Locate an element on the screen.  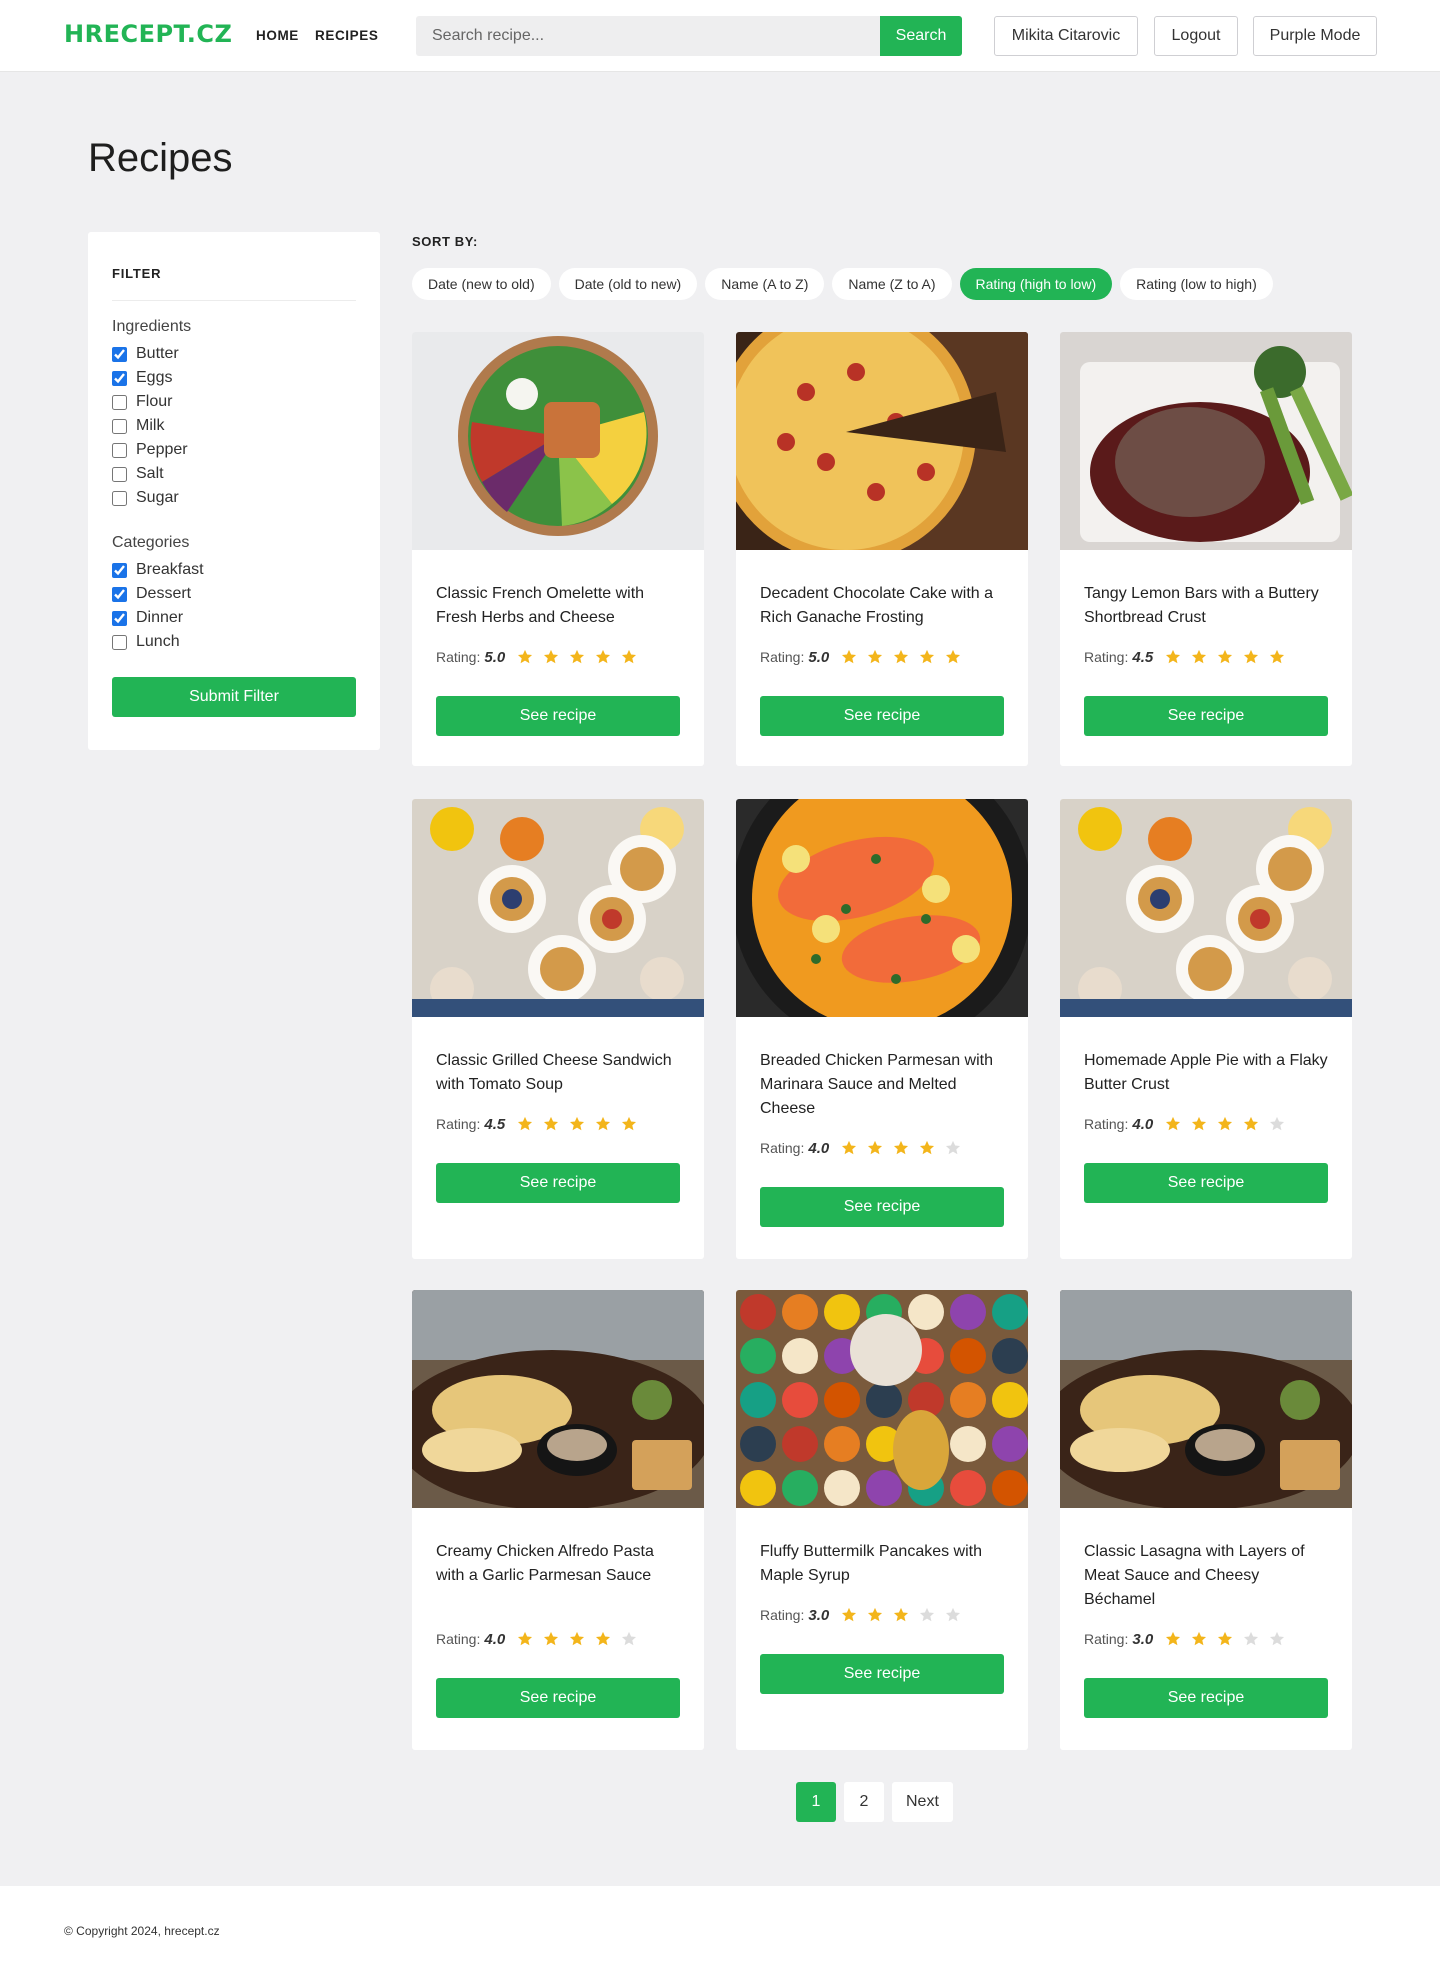
ingredients-checkbox-milk is located at coordinates (119, 426).